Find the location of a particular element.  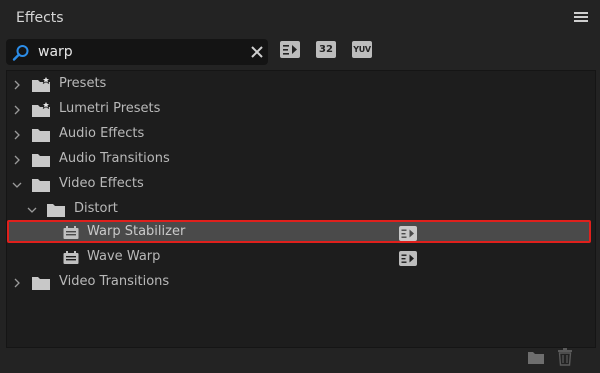

32-bit-filter-button: 32 is located at coordinates (327, 51).